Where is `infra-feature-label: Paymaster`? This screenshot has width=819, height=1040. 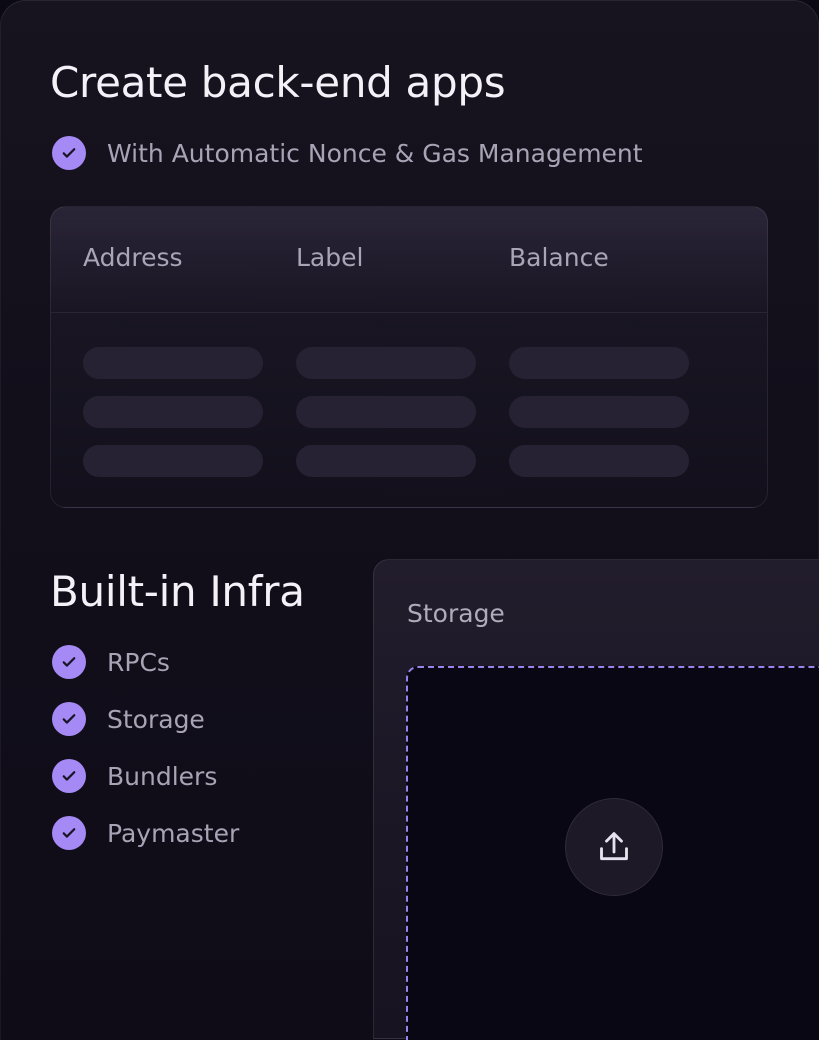
infra-feature-label: Paymaster is located at coordinates (173, 833).